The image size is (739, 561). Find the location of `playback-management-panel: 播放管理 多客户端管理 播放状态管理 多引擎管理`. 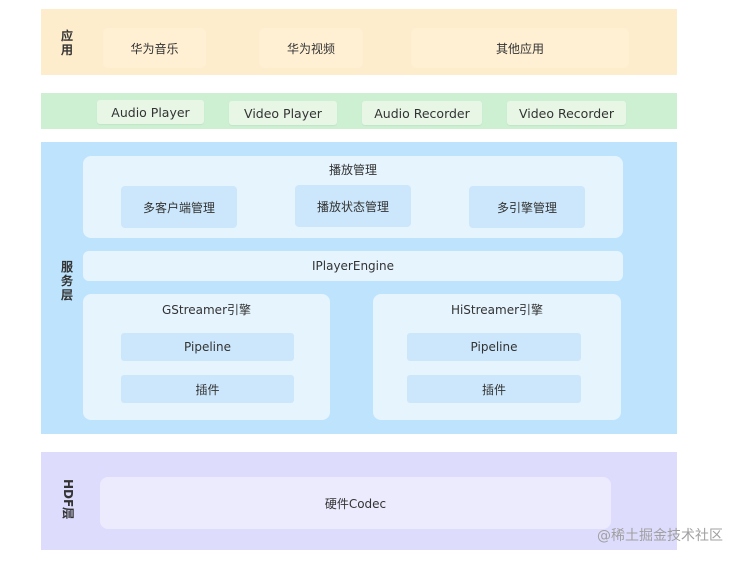

playback-management-panel: 播放管理 多客户端管理 播放状态管理 多引擎管理 is located at coordinates (353, 197).